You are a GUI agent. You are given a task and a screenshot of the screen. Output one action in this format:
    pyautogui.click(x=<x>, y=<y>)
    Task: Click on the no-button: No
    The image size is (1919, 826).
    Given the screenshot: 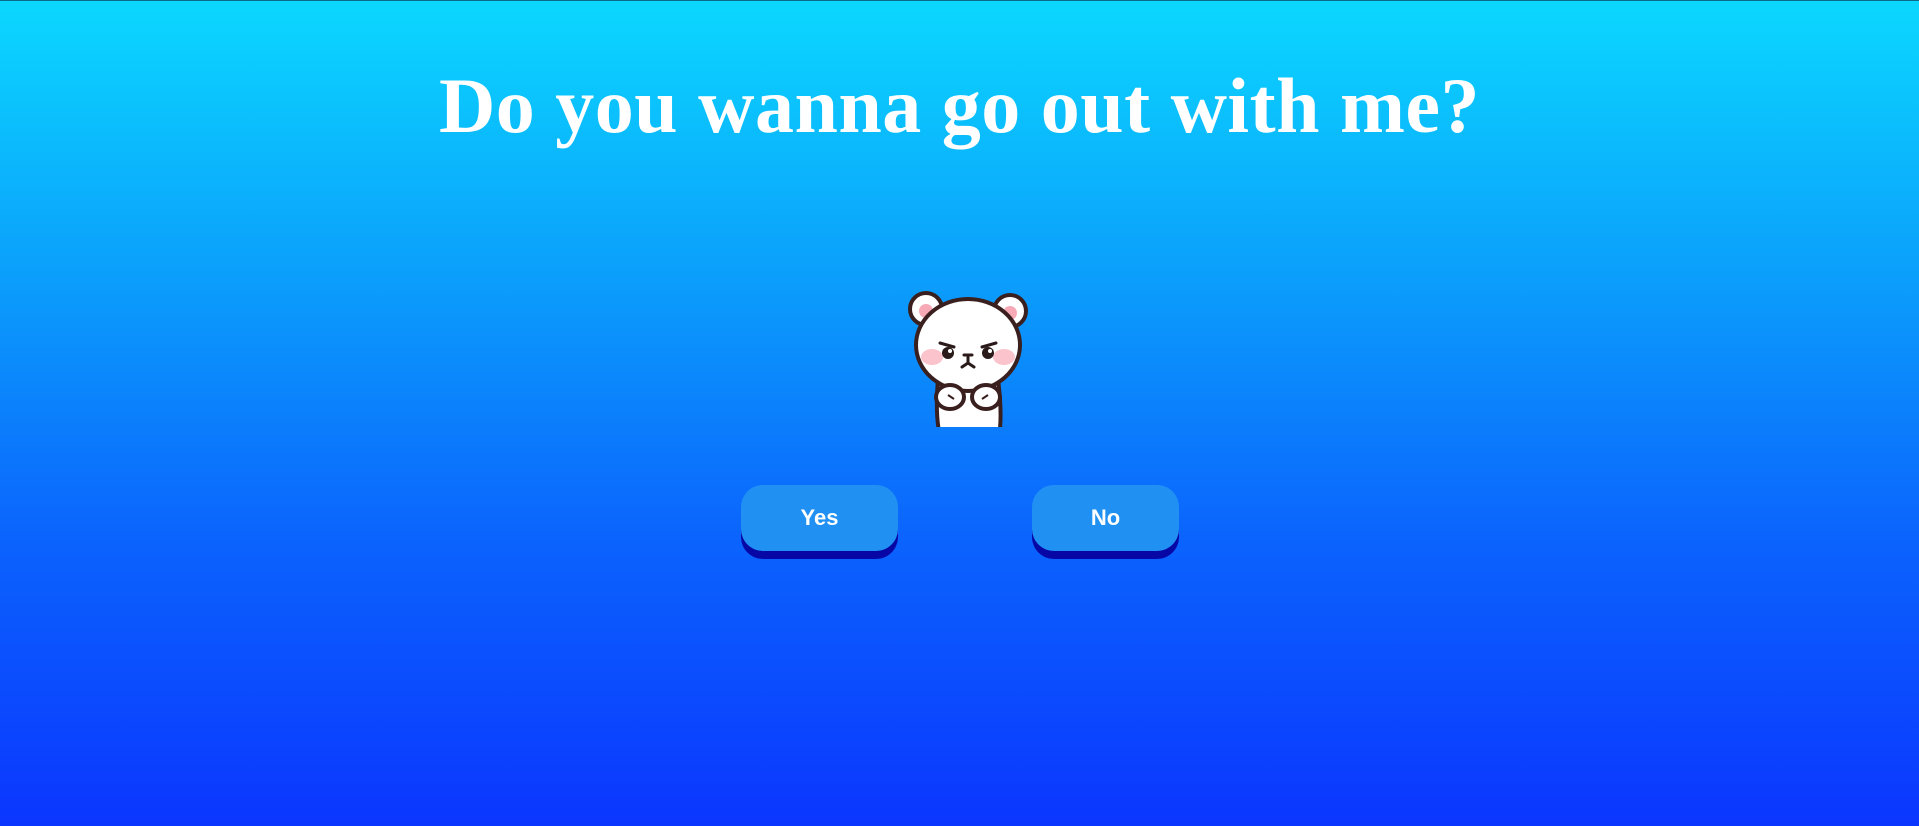 What is the action you would take?
    pyautogui.click(x=1105, y=518)
    